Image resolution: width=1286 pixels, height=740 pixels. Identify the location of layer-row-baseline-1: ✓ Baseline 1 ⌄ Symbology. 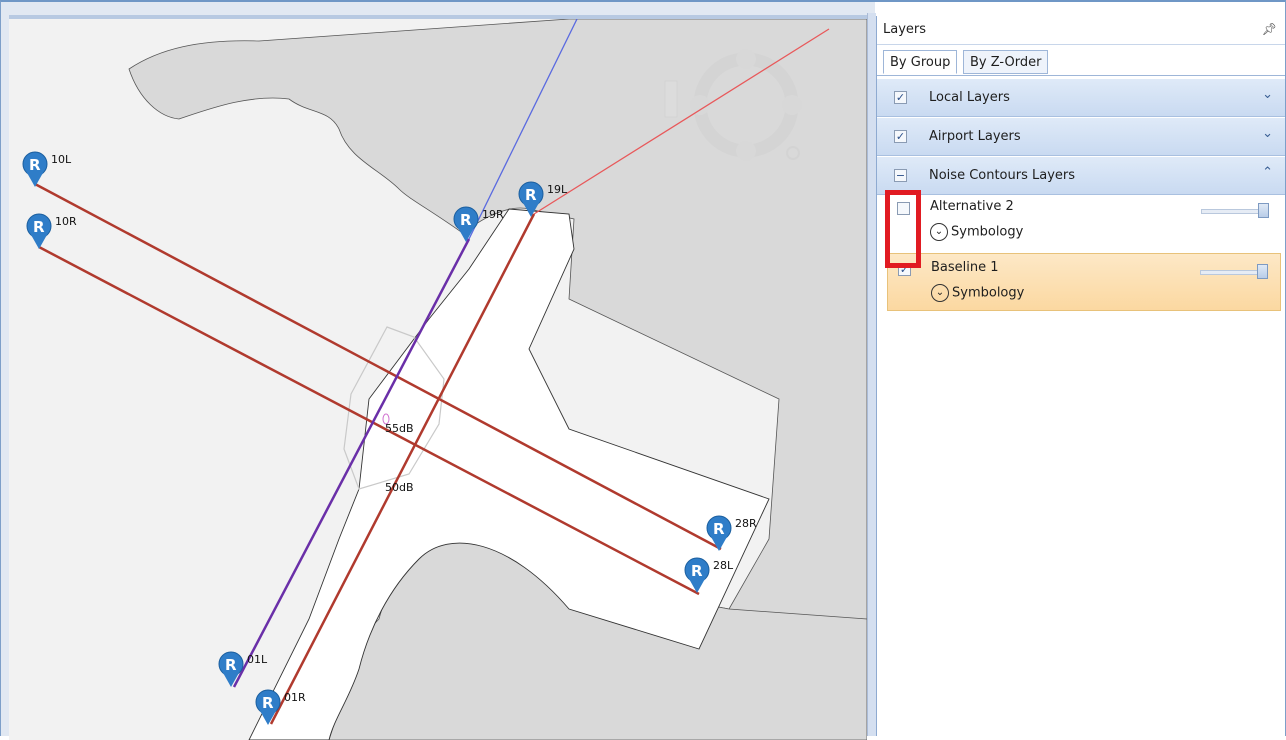
(1084, 282).